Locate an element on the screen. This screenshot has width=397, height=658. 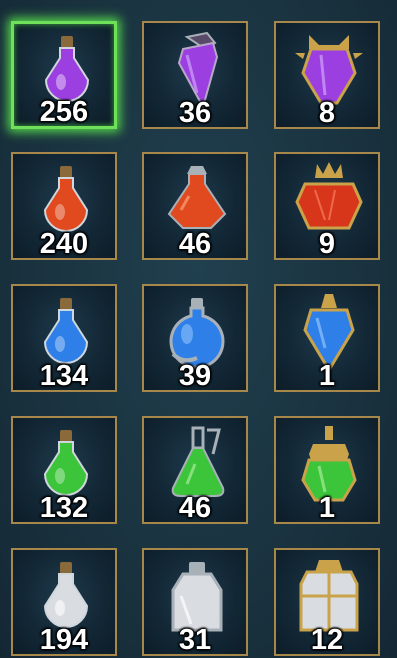
slot-medium-red-potion: 46 is located at coordinates (195, 206).